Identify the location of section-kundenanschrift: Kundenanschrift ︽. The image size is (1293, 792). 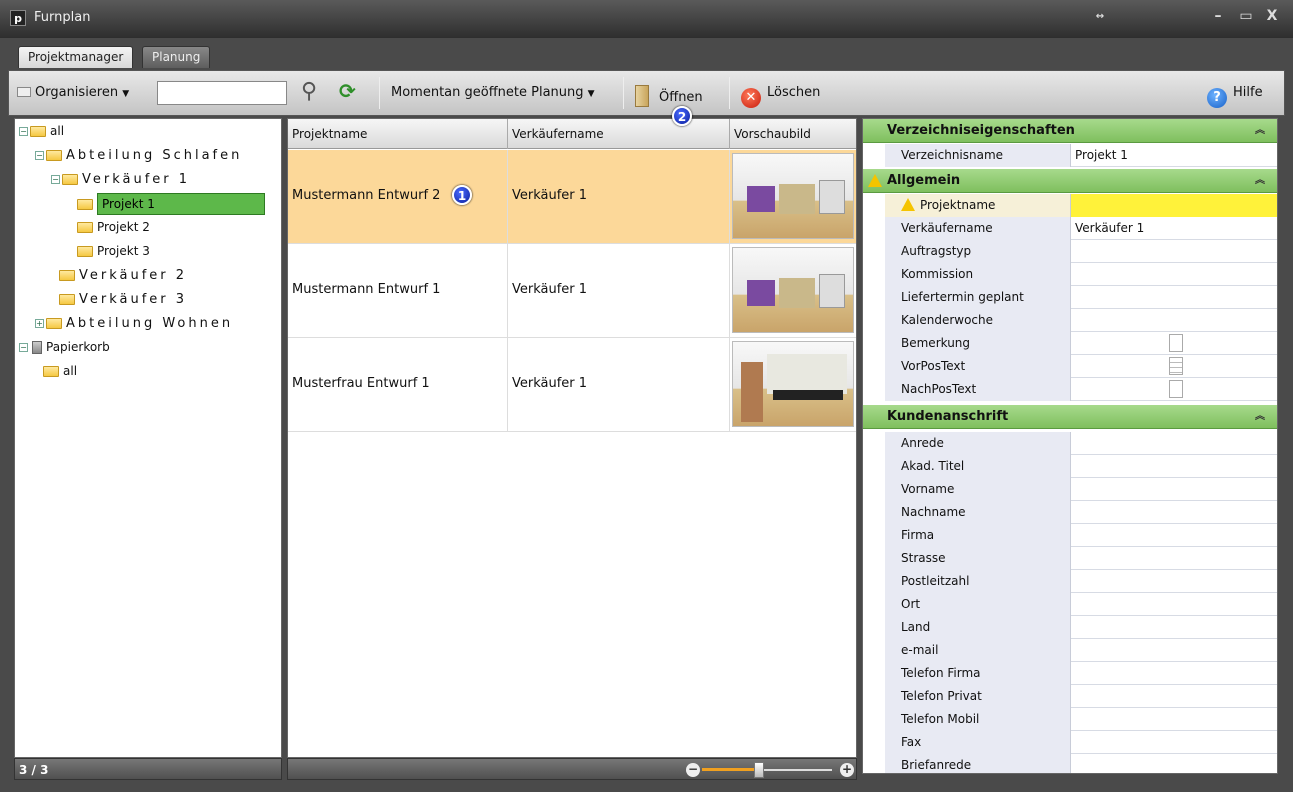
(1070, 417).